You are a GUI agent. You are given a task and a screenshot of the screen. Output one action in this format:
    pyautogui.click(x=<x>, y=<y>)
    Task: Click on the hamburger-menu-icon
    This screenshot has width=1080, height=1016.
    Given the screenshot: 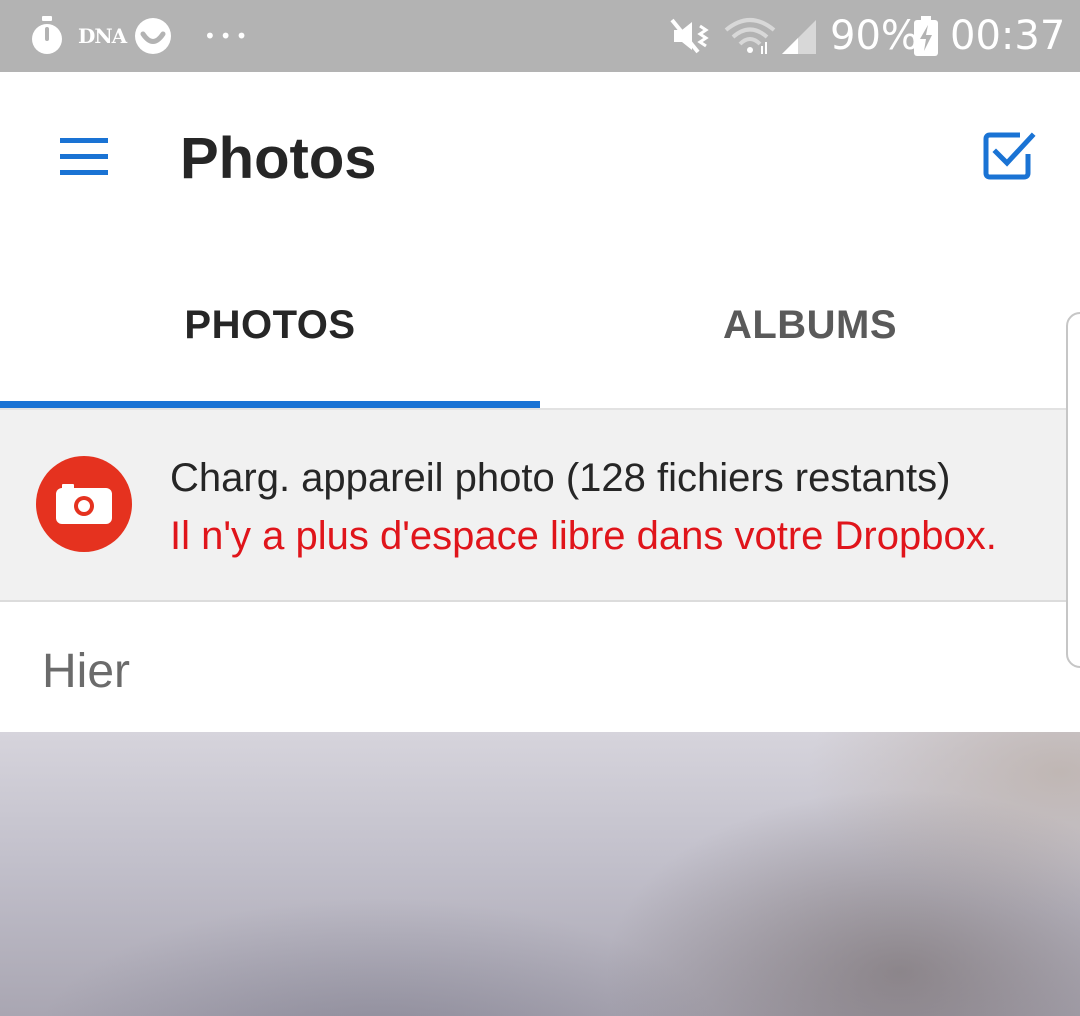 What is the action you would take?
    pyautogui.click(x=84, y=156)
    